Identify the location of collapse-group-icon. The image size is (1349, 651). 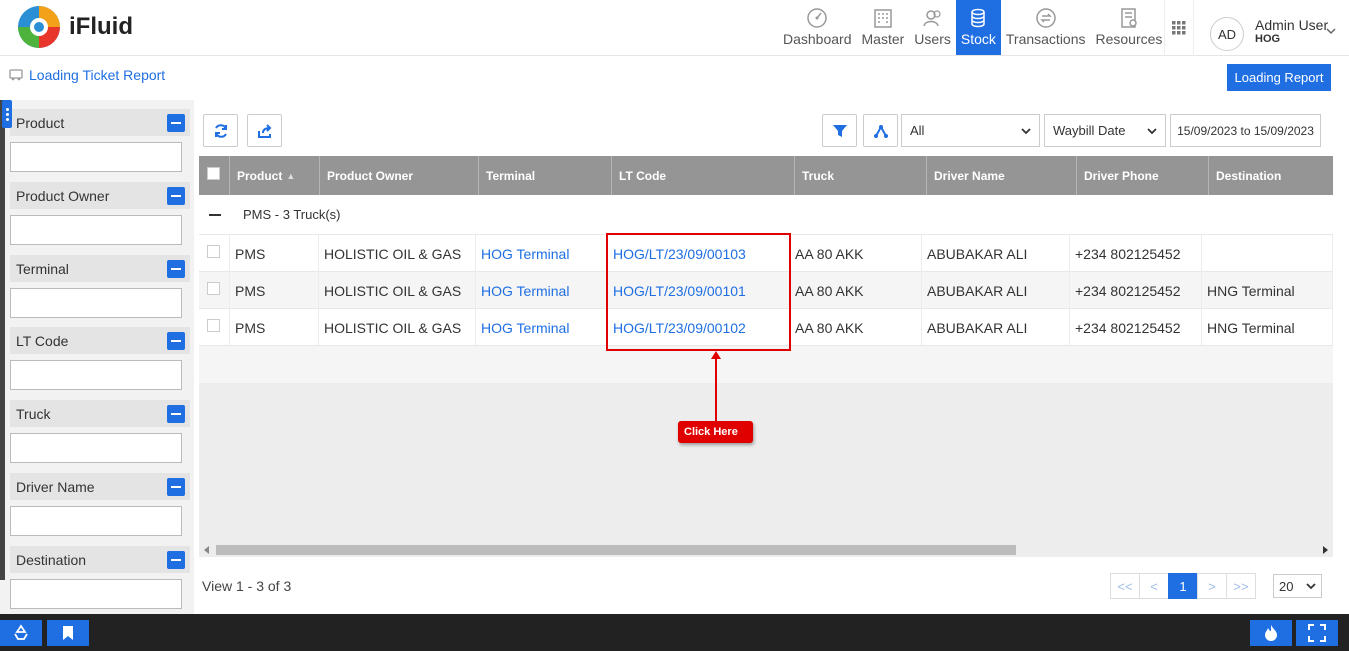
(215, 215).